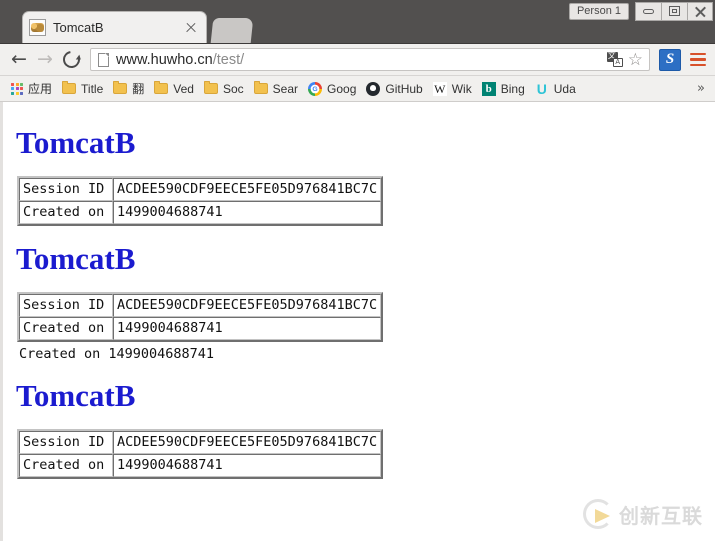  What do you see at coordinates (285, 88) in the screenshot?
I see `bookmark-label: Sear` at bounding box center [285, 88].